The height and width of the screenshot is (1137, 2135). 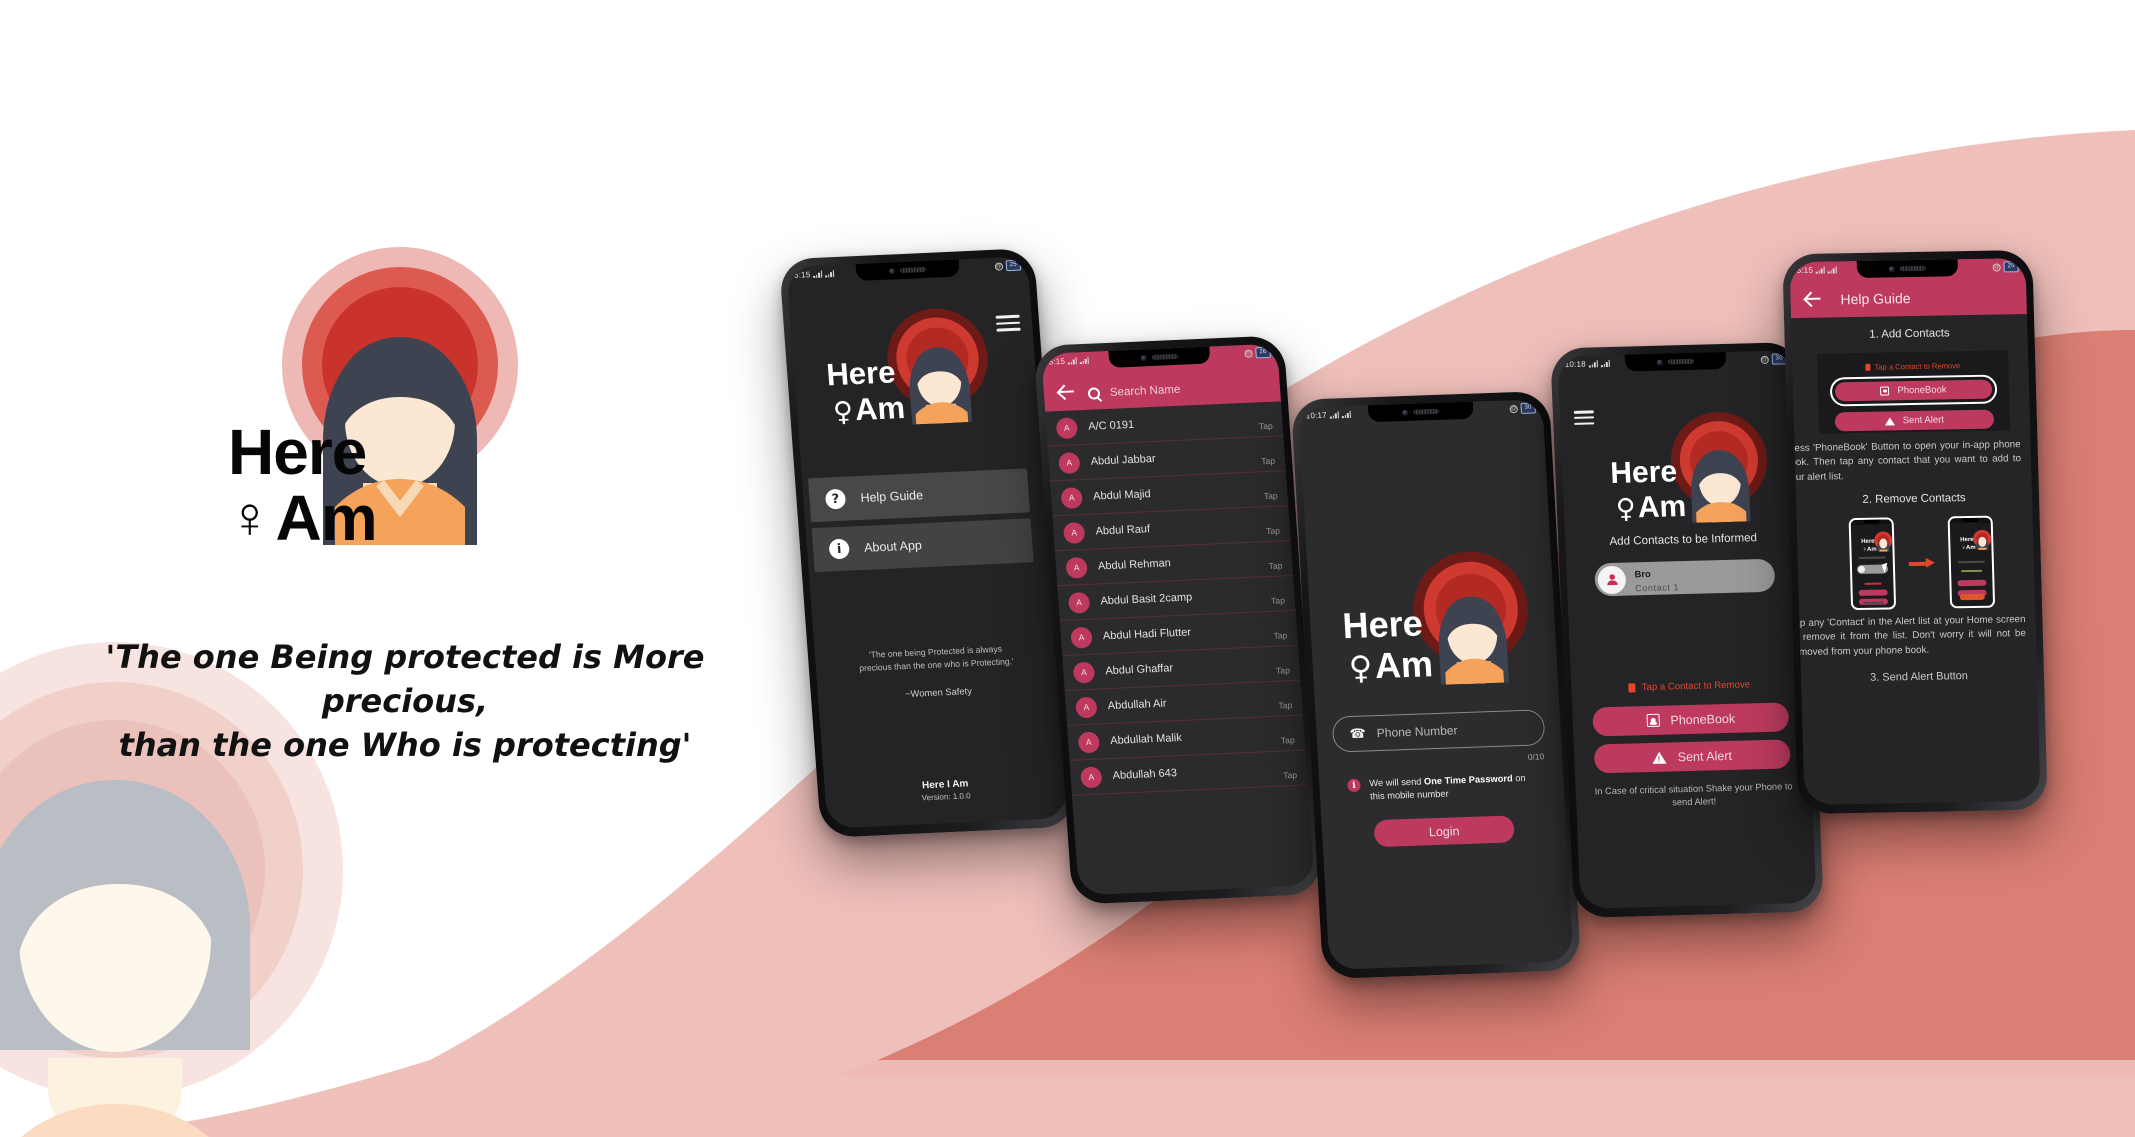 What do you see at coordinates (1971, 562) in the screenshot?
I see `mini-phone-after: Here ♀Am` at bounding box center [1971, 562].